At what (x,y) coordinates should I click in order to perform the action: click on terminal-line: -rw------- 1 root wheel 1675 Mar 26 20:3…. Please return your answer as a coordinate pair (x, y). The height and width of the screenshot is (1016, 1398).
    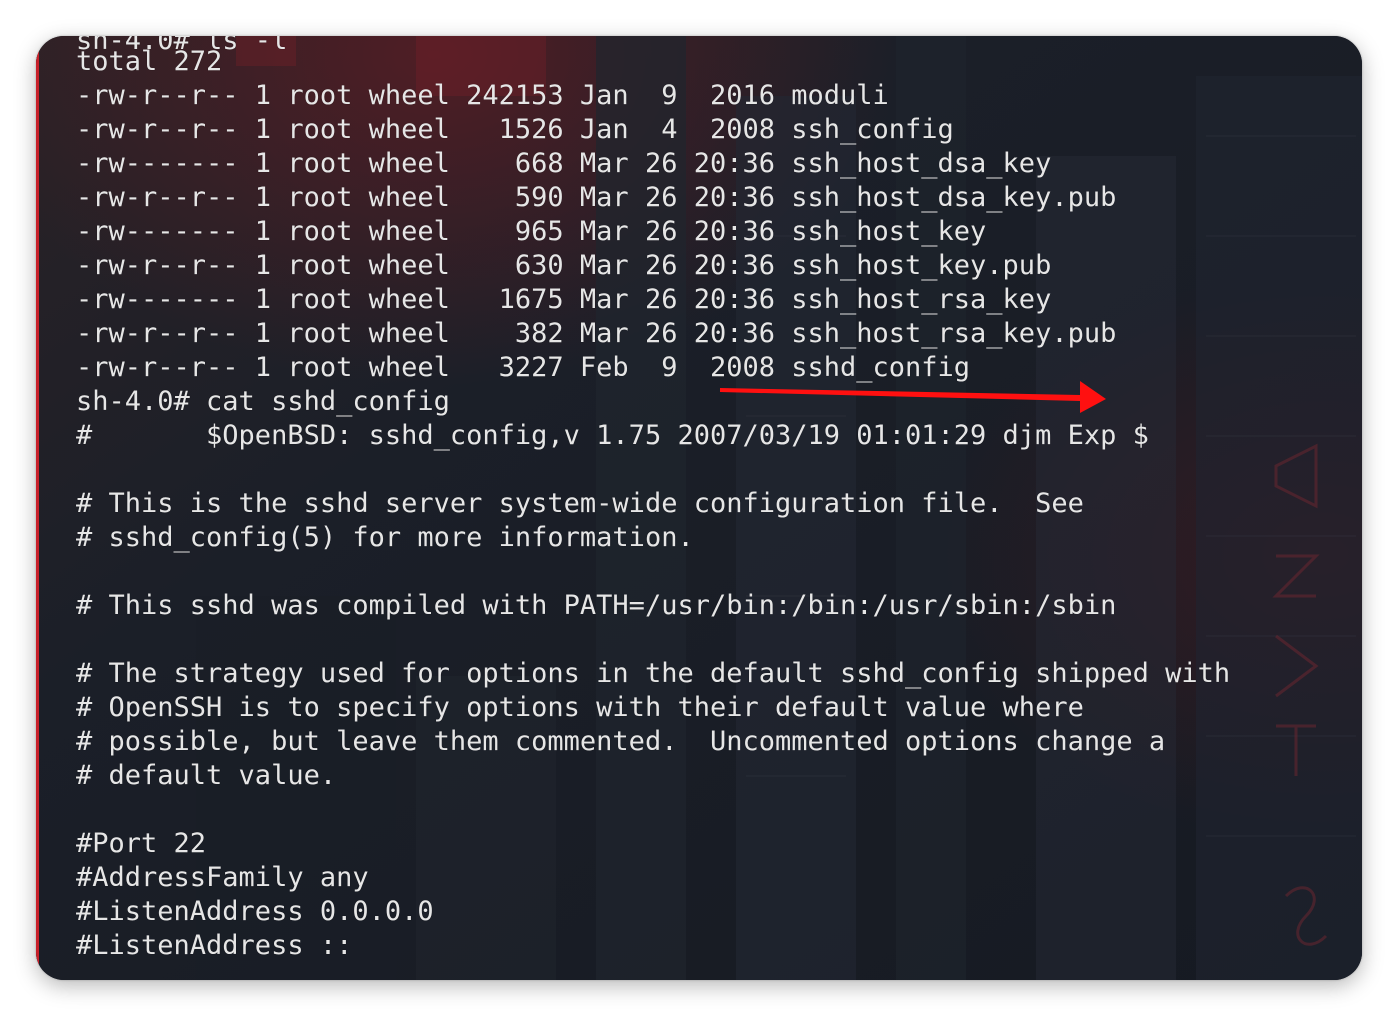
    Looking at the image, I should click on (564, 299).